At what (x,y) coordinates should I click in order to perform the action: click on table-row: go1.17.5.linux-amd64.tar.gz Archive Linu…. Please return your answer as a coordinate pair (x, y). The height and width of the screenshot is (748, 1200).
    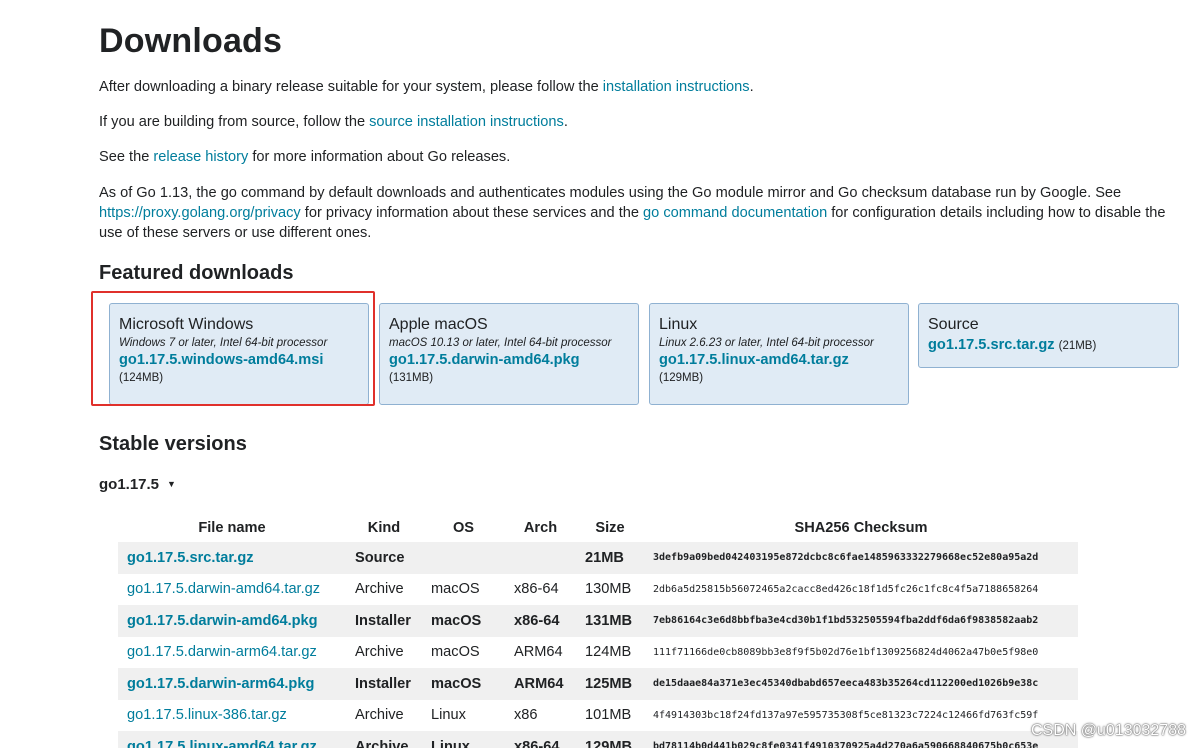
    Looking at the image, I should click on (598, 739).